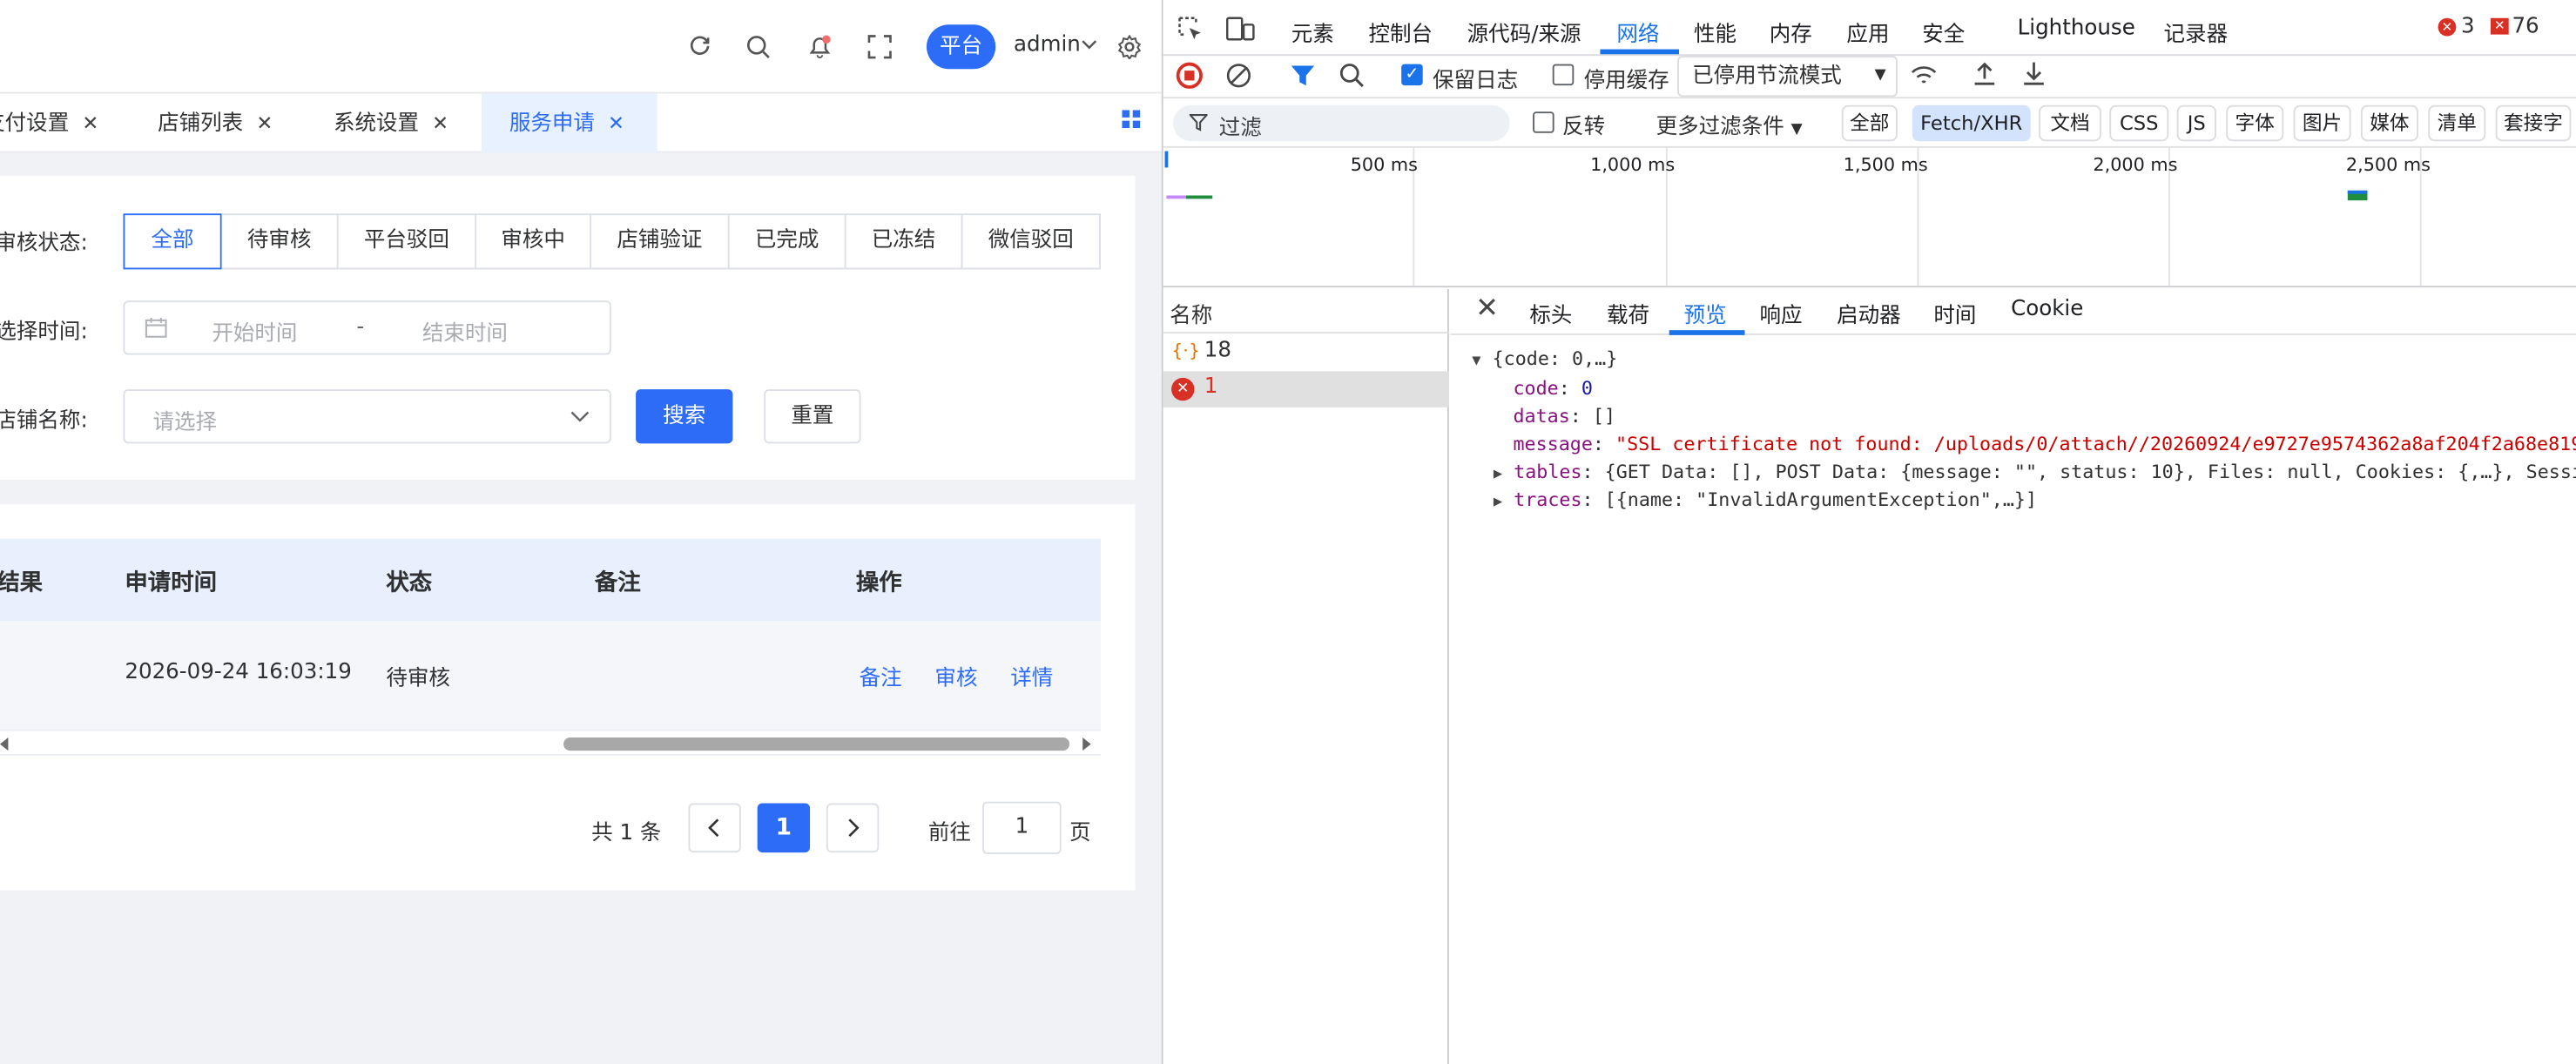 This screenshot has height=1064, width=2576. Describe the element at coordinates (1240, 129) in the screenshot. I see `filter-placeholder: 过滤` at that location.